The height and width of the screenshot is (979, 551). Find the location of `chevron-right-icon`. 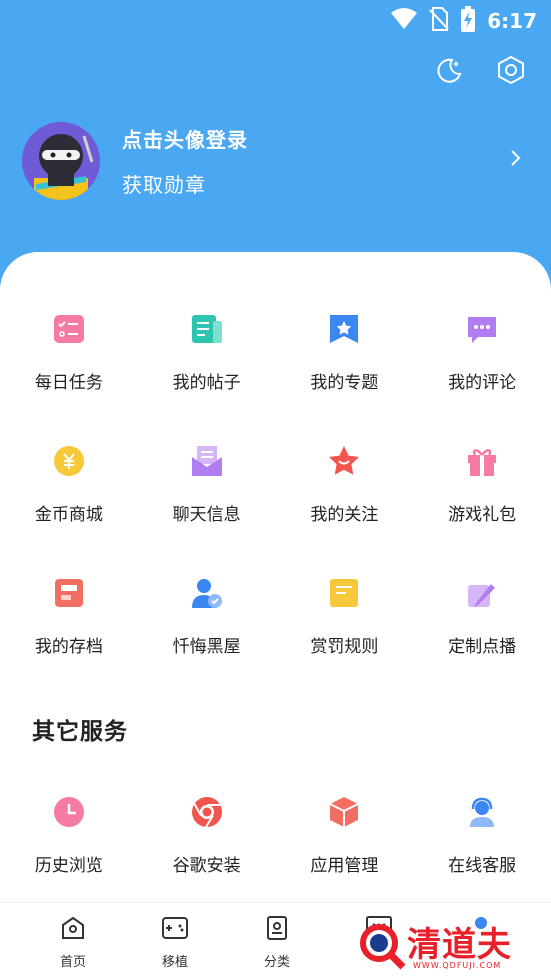

chevron-right-icon is located at coordinates (516, 160).